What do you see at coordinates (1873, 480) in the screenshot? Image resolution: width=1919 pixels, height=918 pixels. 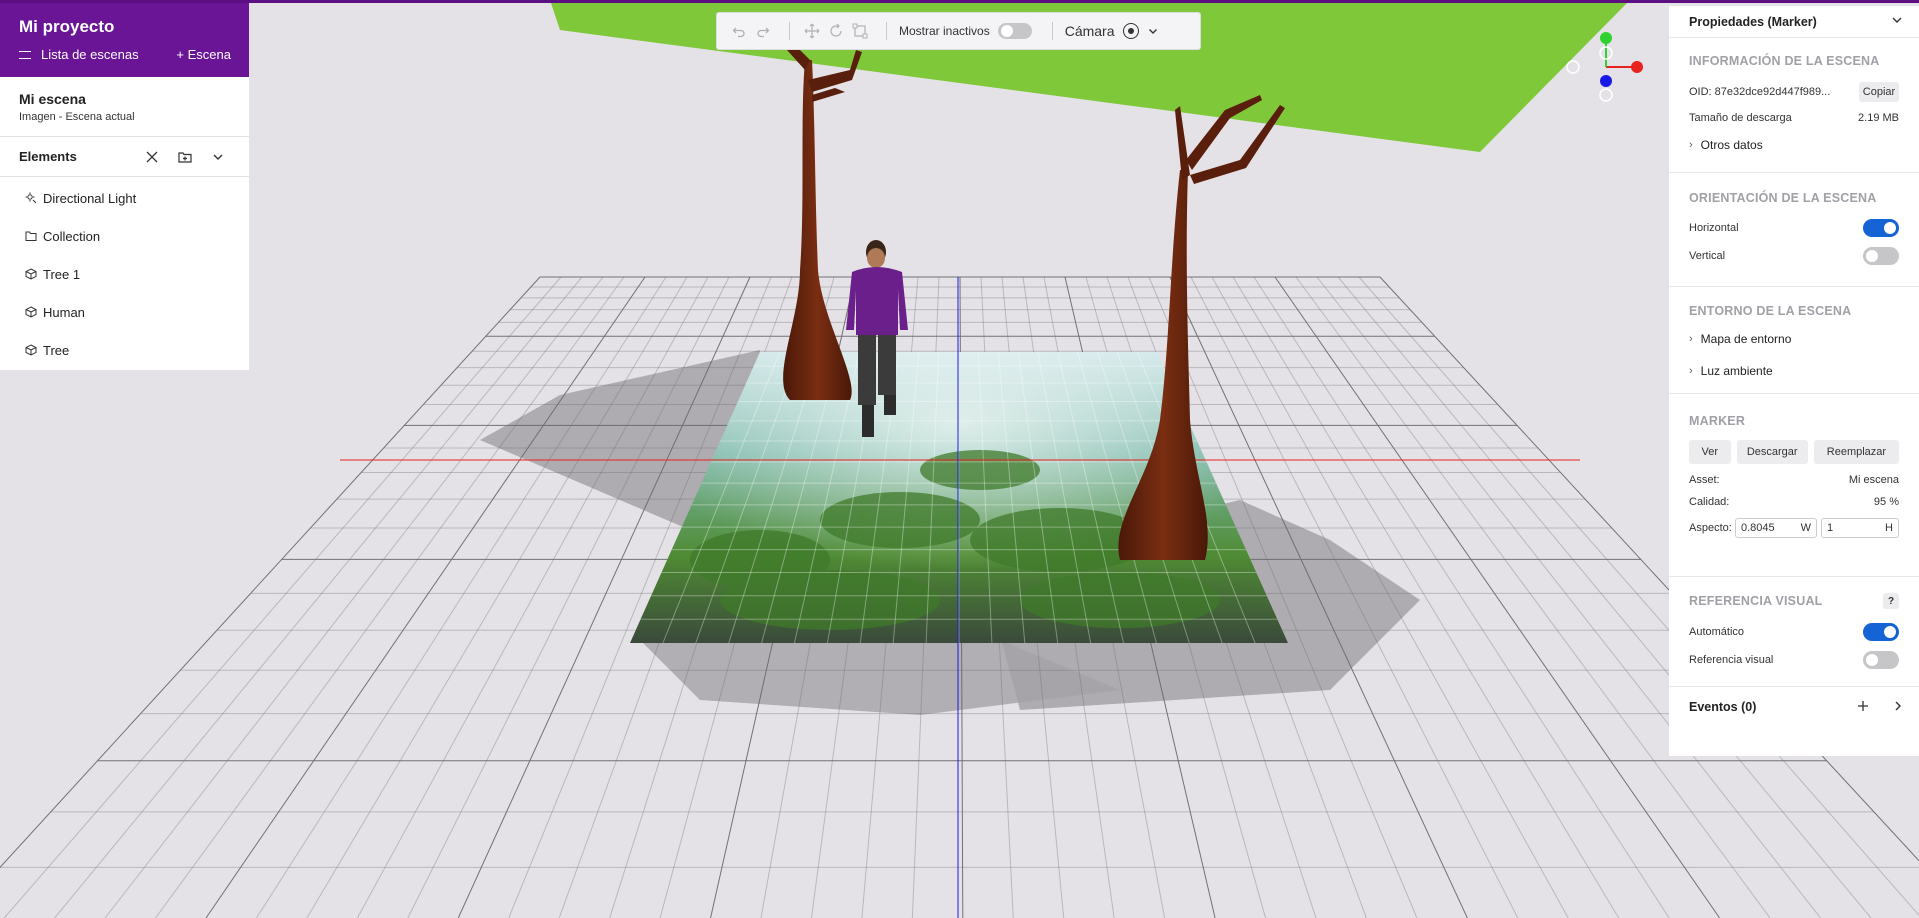 I see `asset-value: Mi escena` at bounding box center [1873, 480].